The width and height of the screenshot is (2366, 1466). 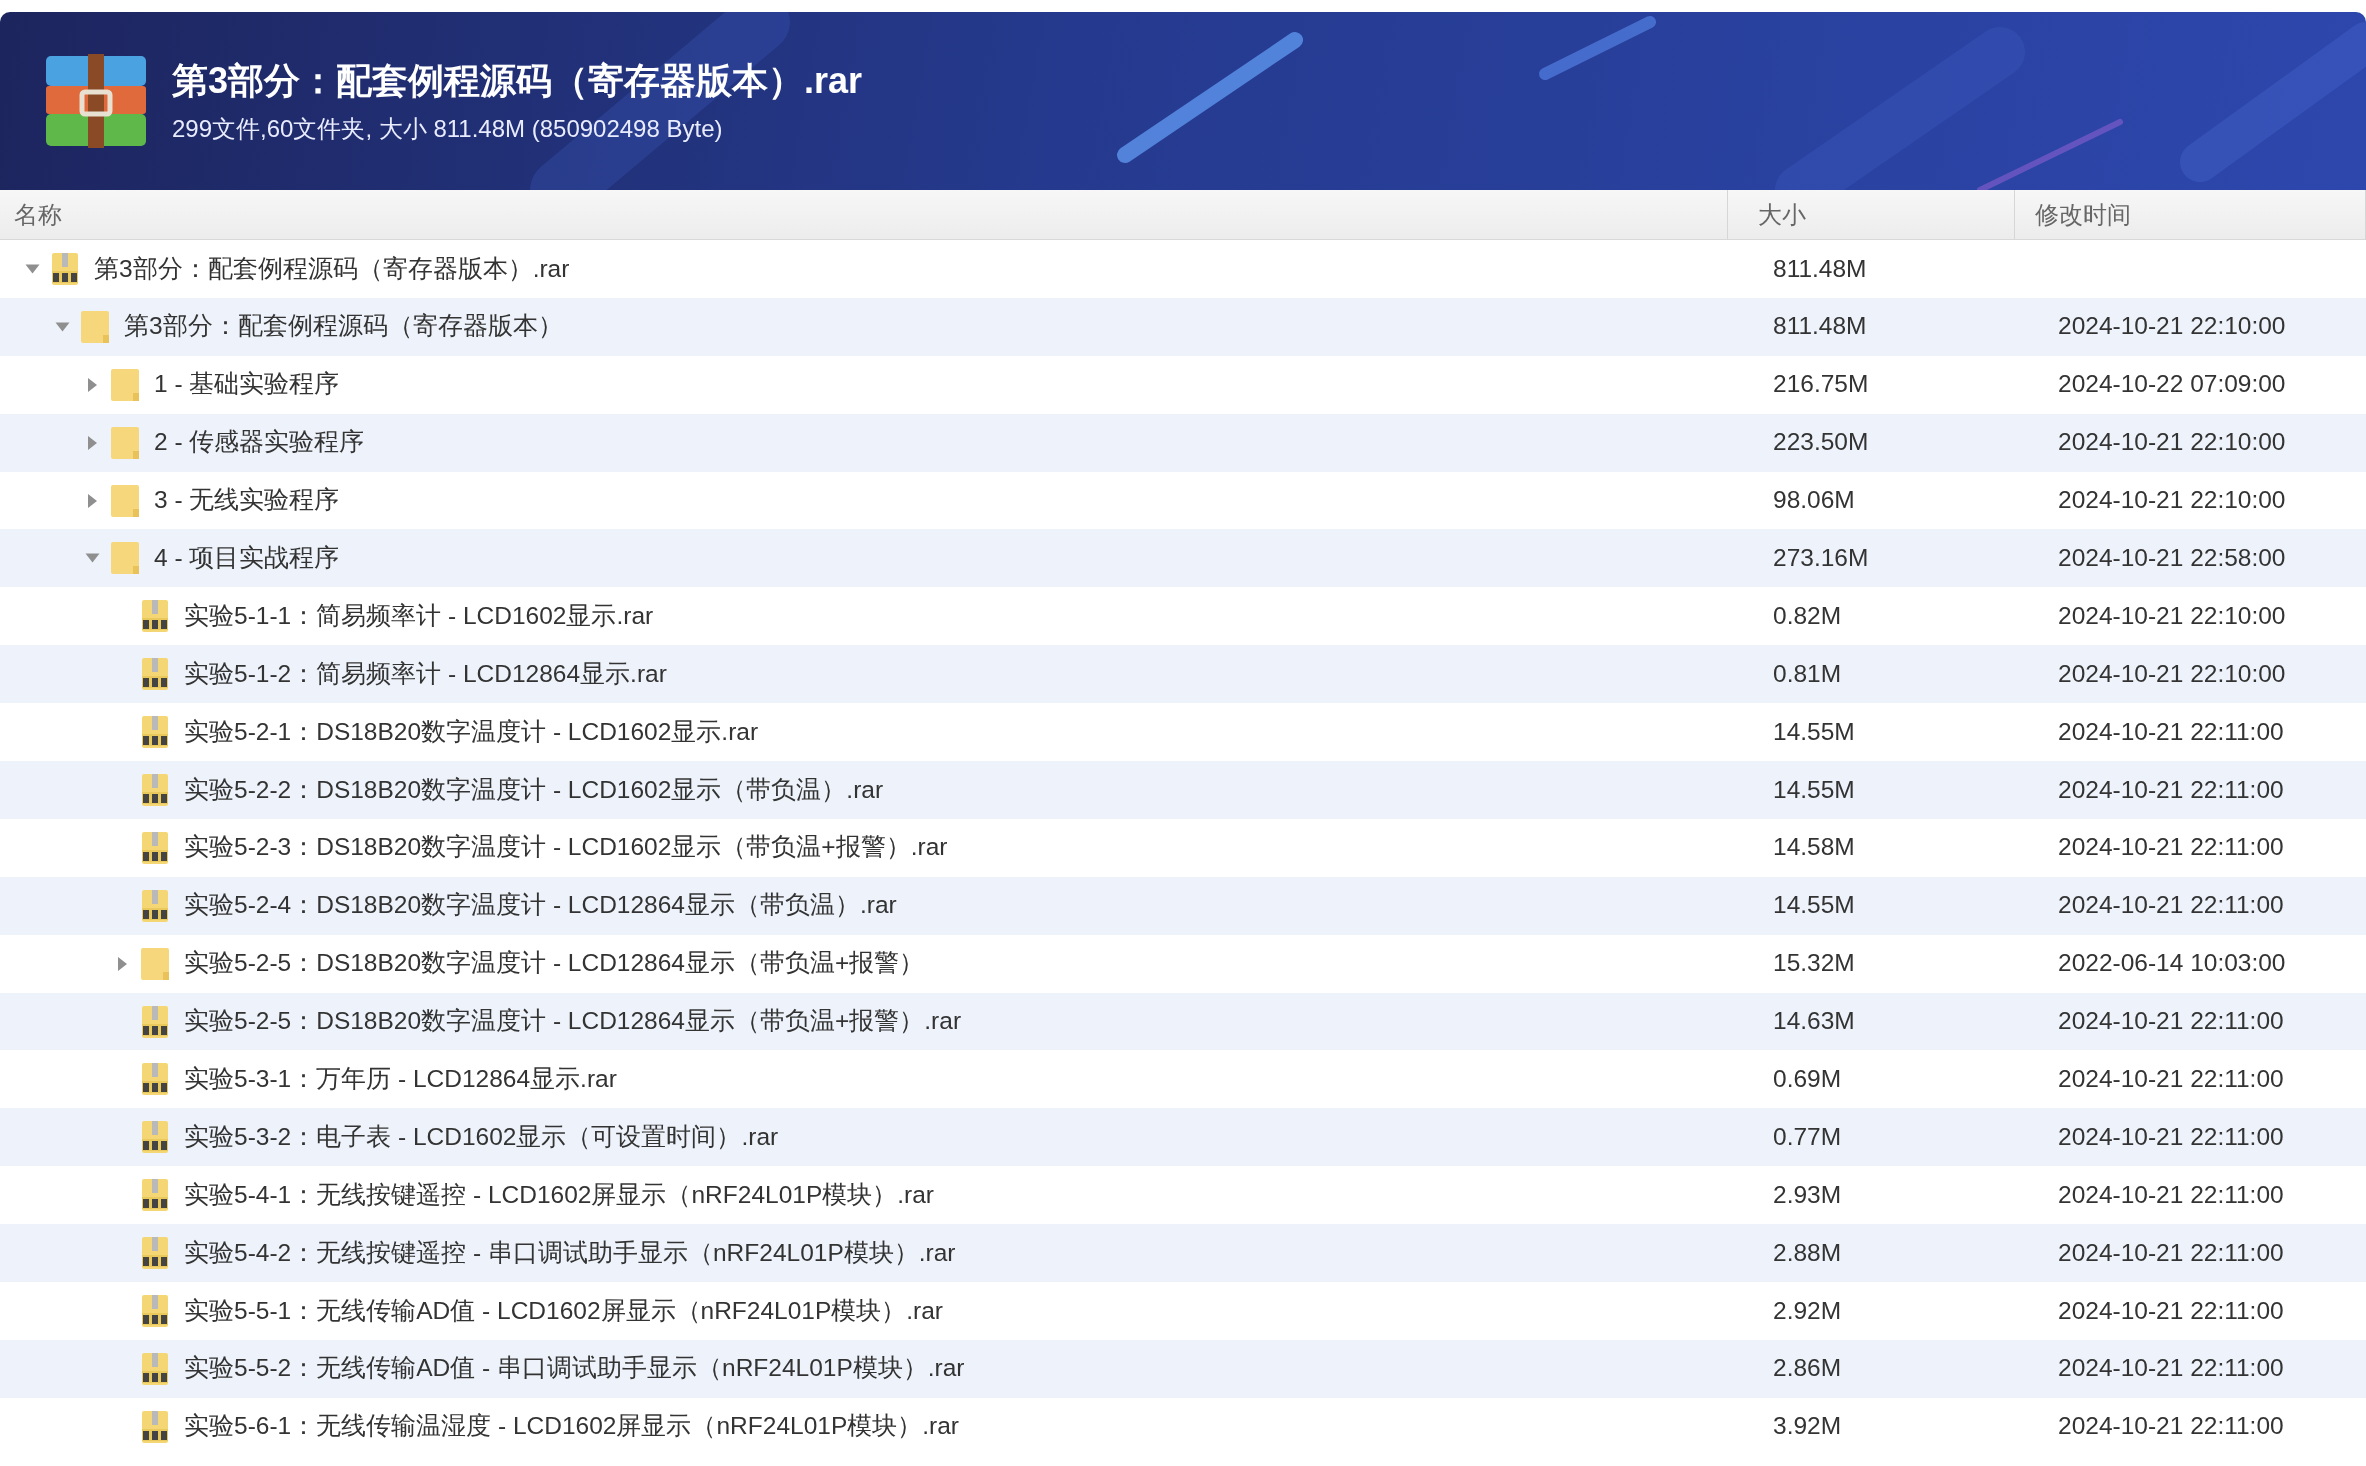 I want to click on file-size: 0.77M, so click(x=1807, y=1136).